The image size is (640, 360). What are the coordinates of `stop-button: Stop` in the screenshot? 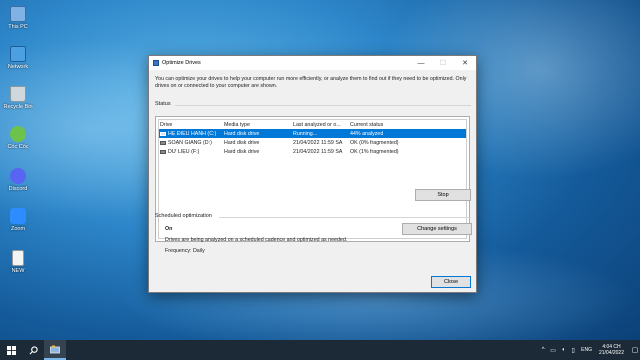 It's located at (443, 195).